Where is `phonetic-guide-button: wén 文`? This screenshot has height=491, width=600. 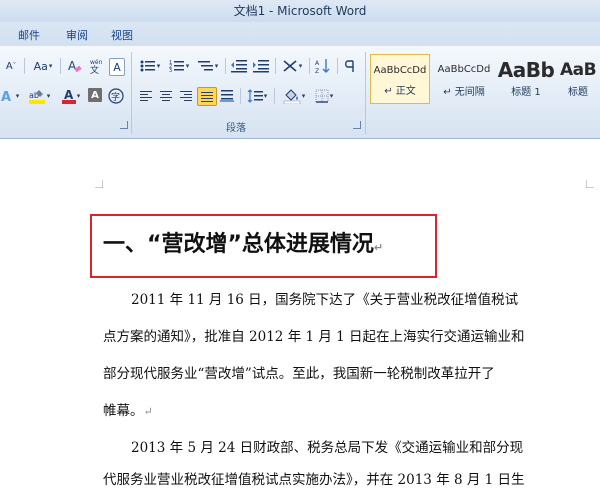 phonetic-guide-button: wén 文 is located at coordinates (96, 66).